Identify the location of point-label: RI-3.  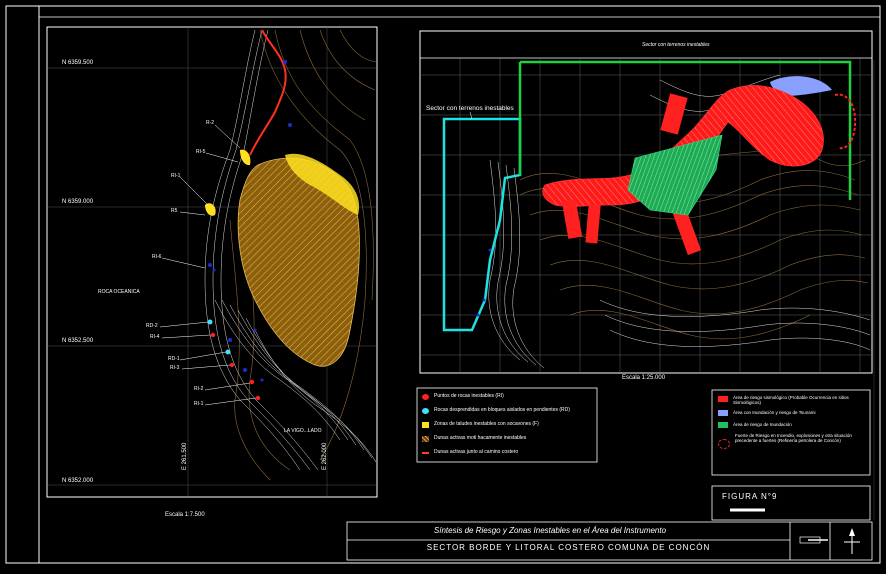
(175, 368).